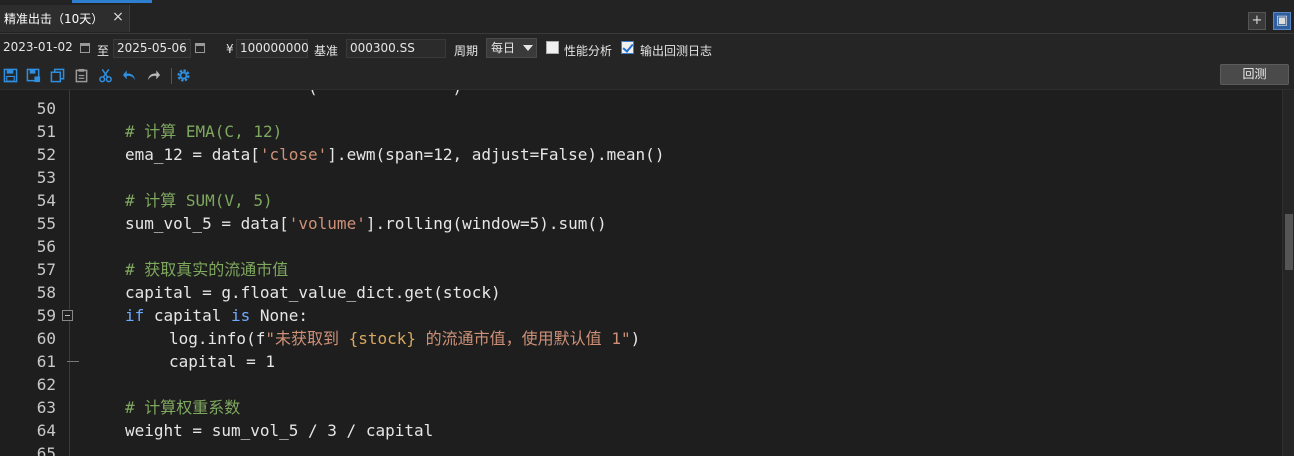 This screenshot has width=1294, height=456. What do you see at coordinates (46, 177) in the screenshot?
I see `line-number: 53` at bounding box center [46, 177].